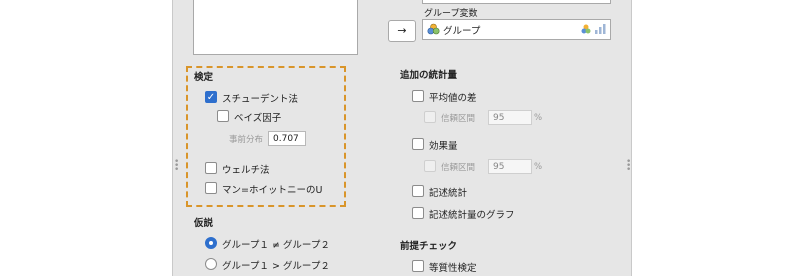 Image resolution: width=800 pixels, height=276 pixels. Describe the element at coordinates (429, 75) in the screenshot. I see `additional-stats-heading: 追加の統計量` at that location.